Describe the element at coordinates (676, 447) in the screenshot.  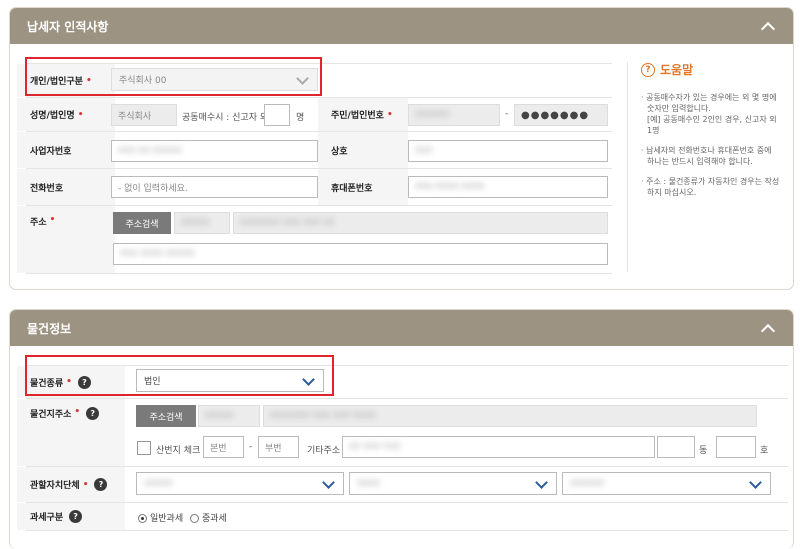
I see `dong-input` at that location.